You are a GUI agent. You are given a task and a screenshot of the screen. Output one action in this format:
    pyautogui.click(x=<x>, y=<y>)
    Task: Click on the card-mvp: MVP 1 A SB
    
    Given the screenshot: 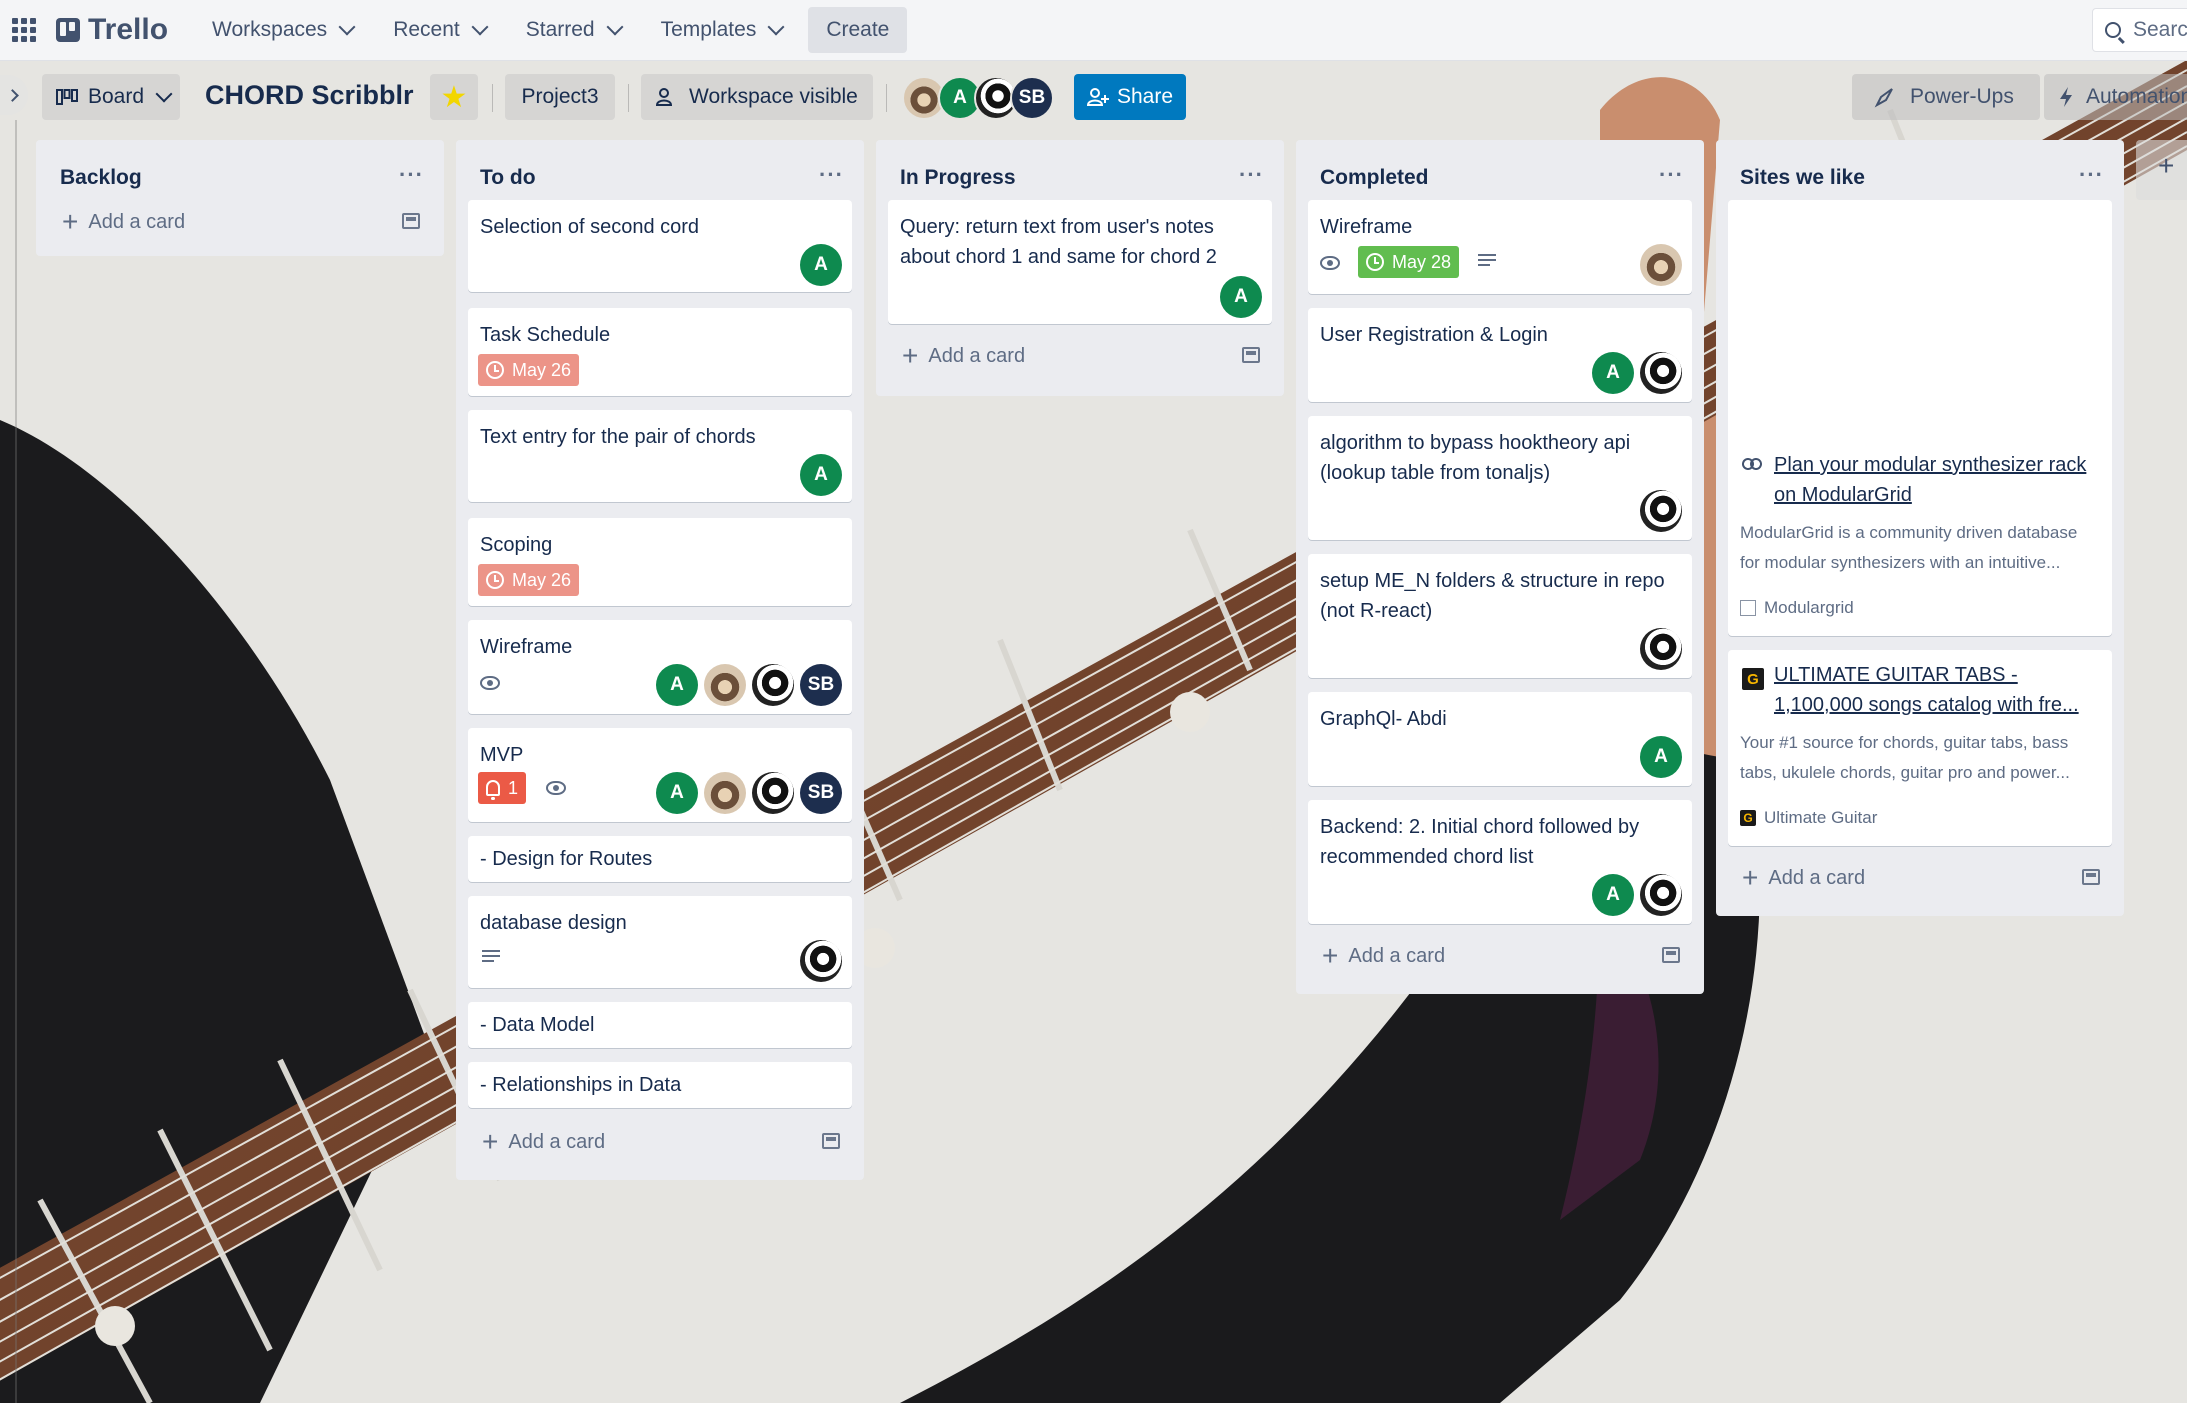 What is the action you would take?
    pyautogui.click(x=660, y=775)
    